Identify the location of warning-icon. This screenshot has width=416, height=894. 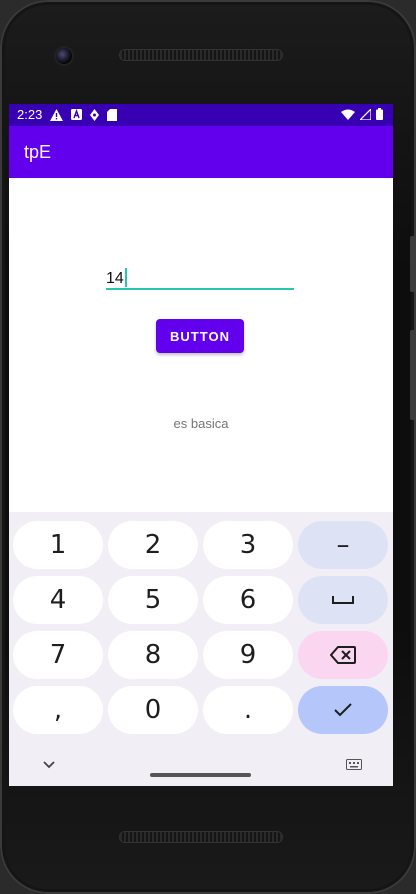
(57, 114).